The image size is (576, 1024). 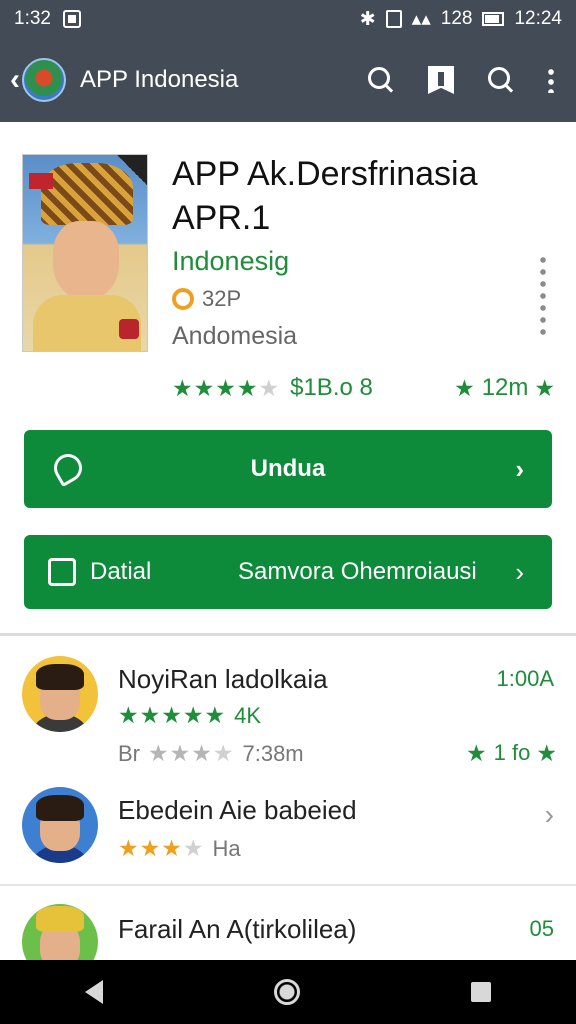 I want to click on list-item: Ebedein Aie babeied ★★★★ Ha ›, so click(x=288, y=830).